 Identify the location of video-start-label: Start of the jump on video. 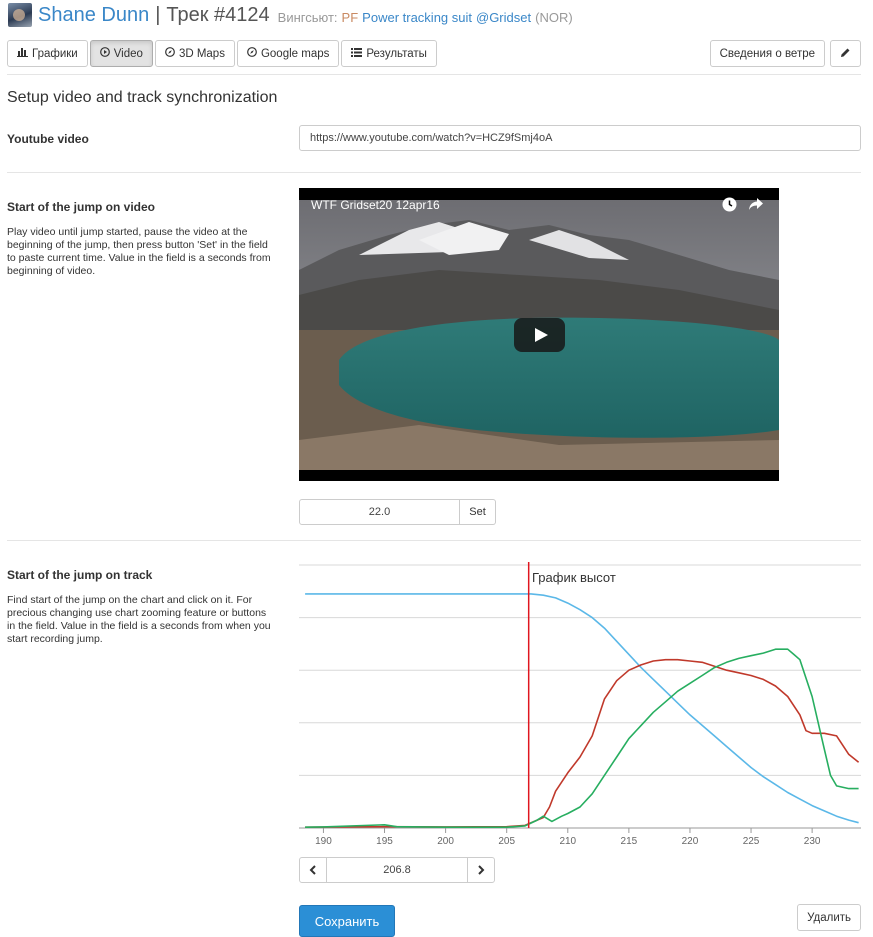
(81, 207).